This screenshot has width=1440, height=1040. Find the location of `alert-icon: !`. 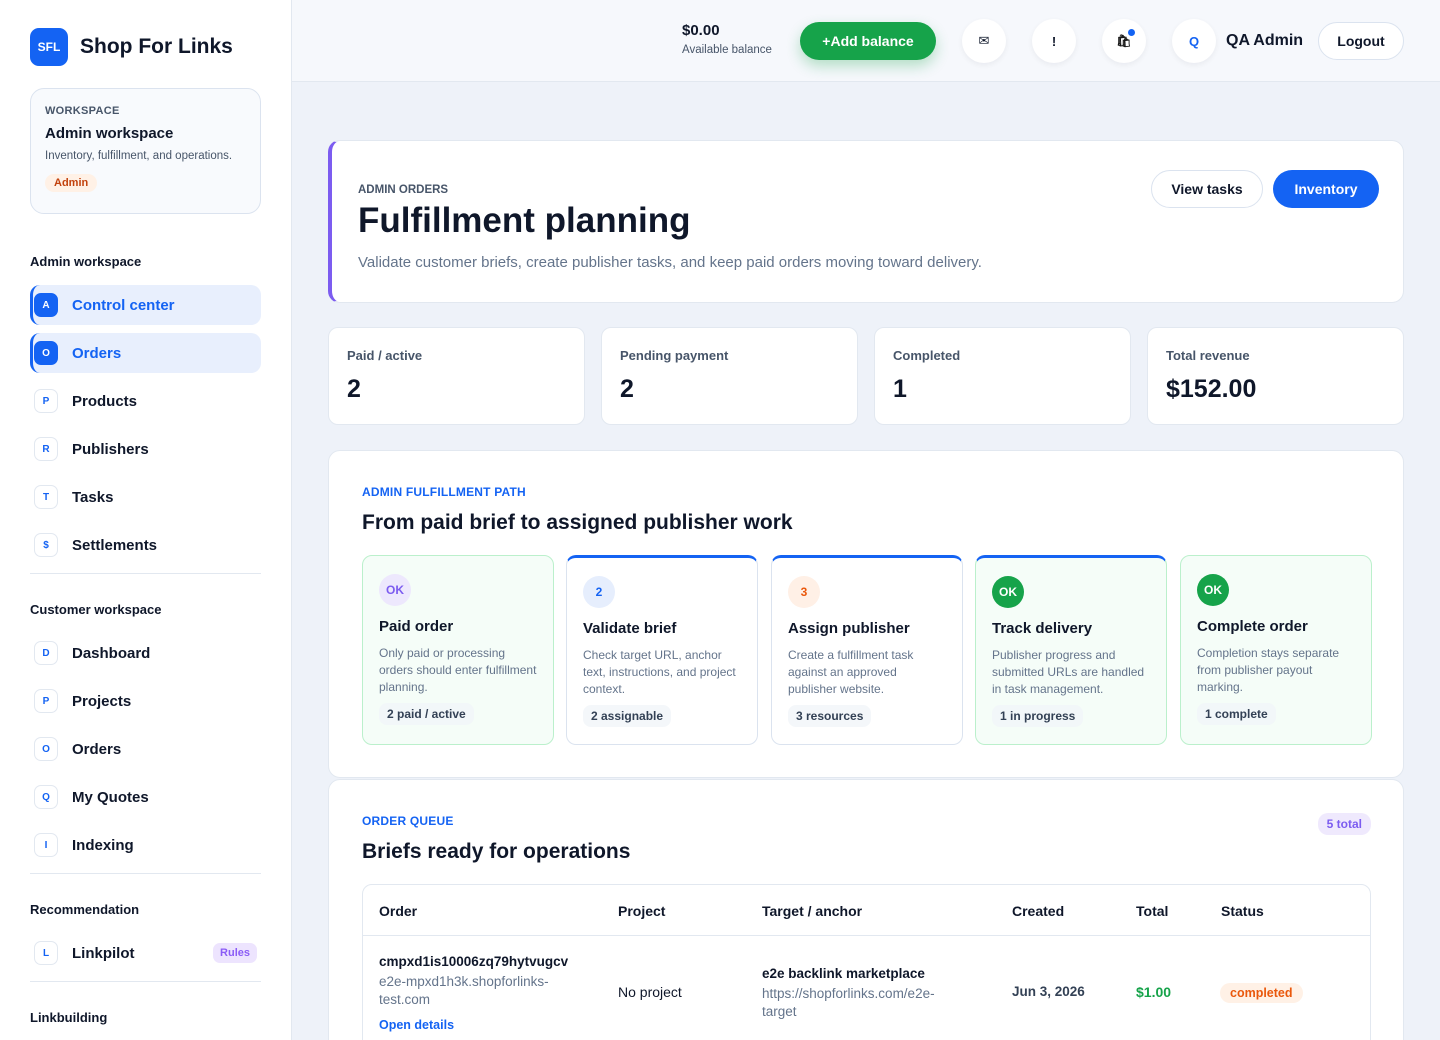

alert-icon: ! is located at coordinates (1054, 41).